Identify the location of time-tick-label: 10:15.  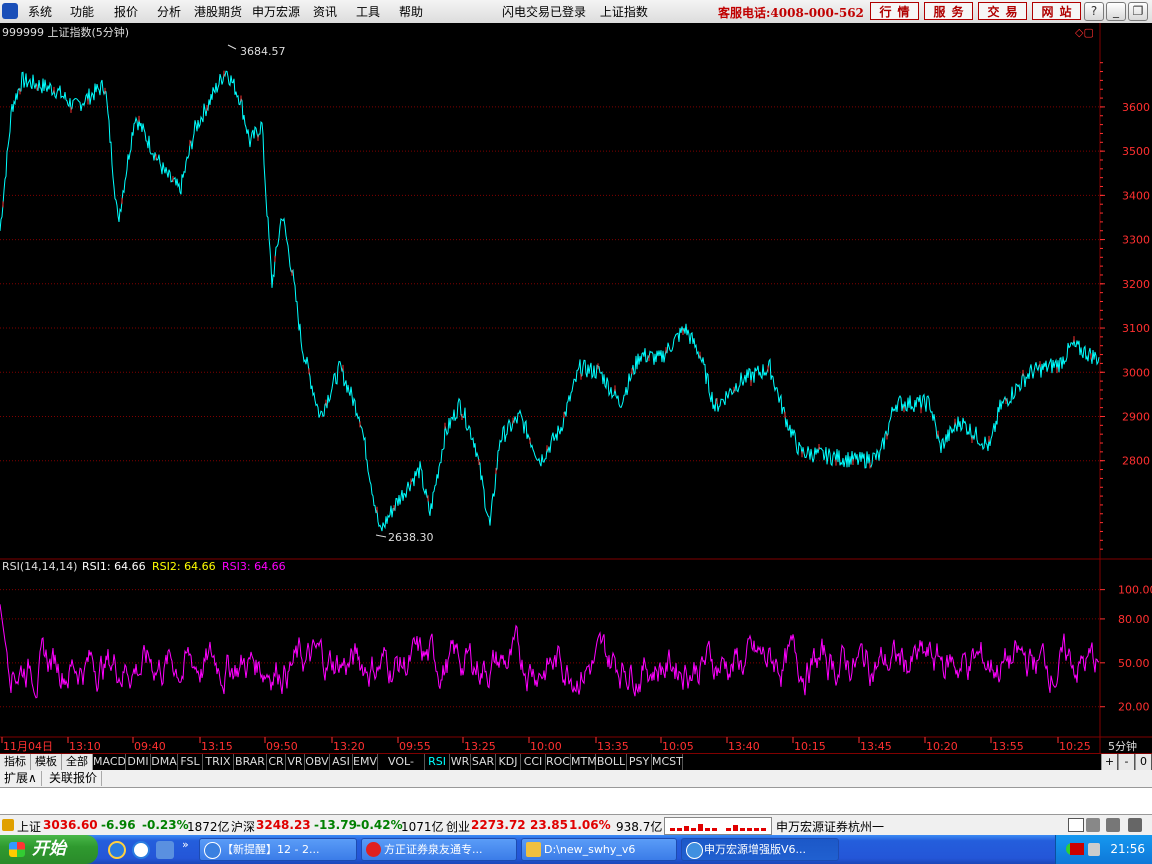
(810, 746).